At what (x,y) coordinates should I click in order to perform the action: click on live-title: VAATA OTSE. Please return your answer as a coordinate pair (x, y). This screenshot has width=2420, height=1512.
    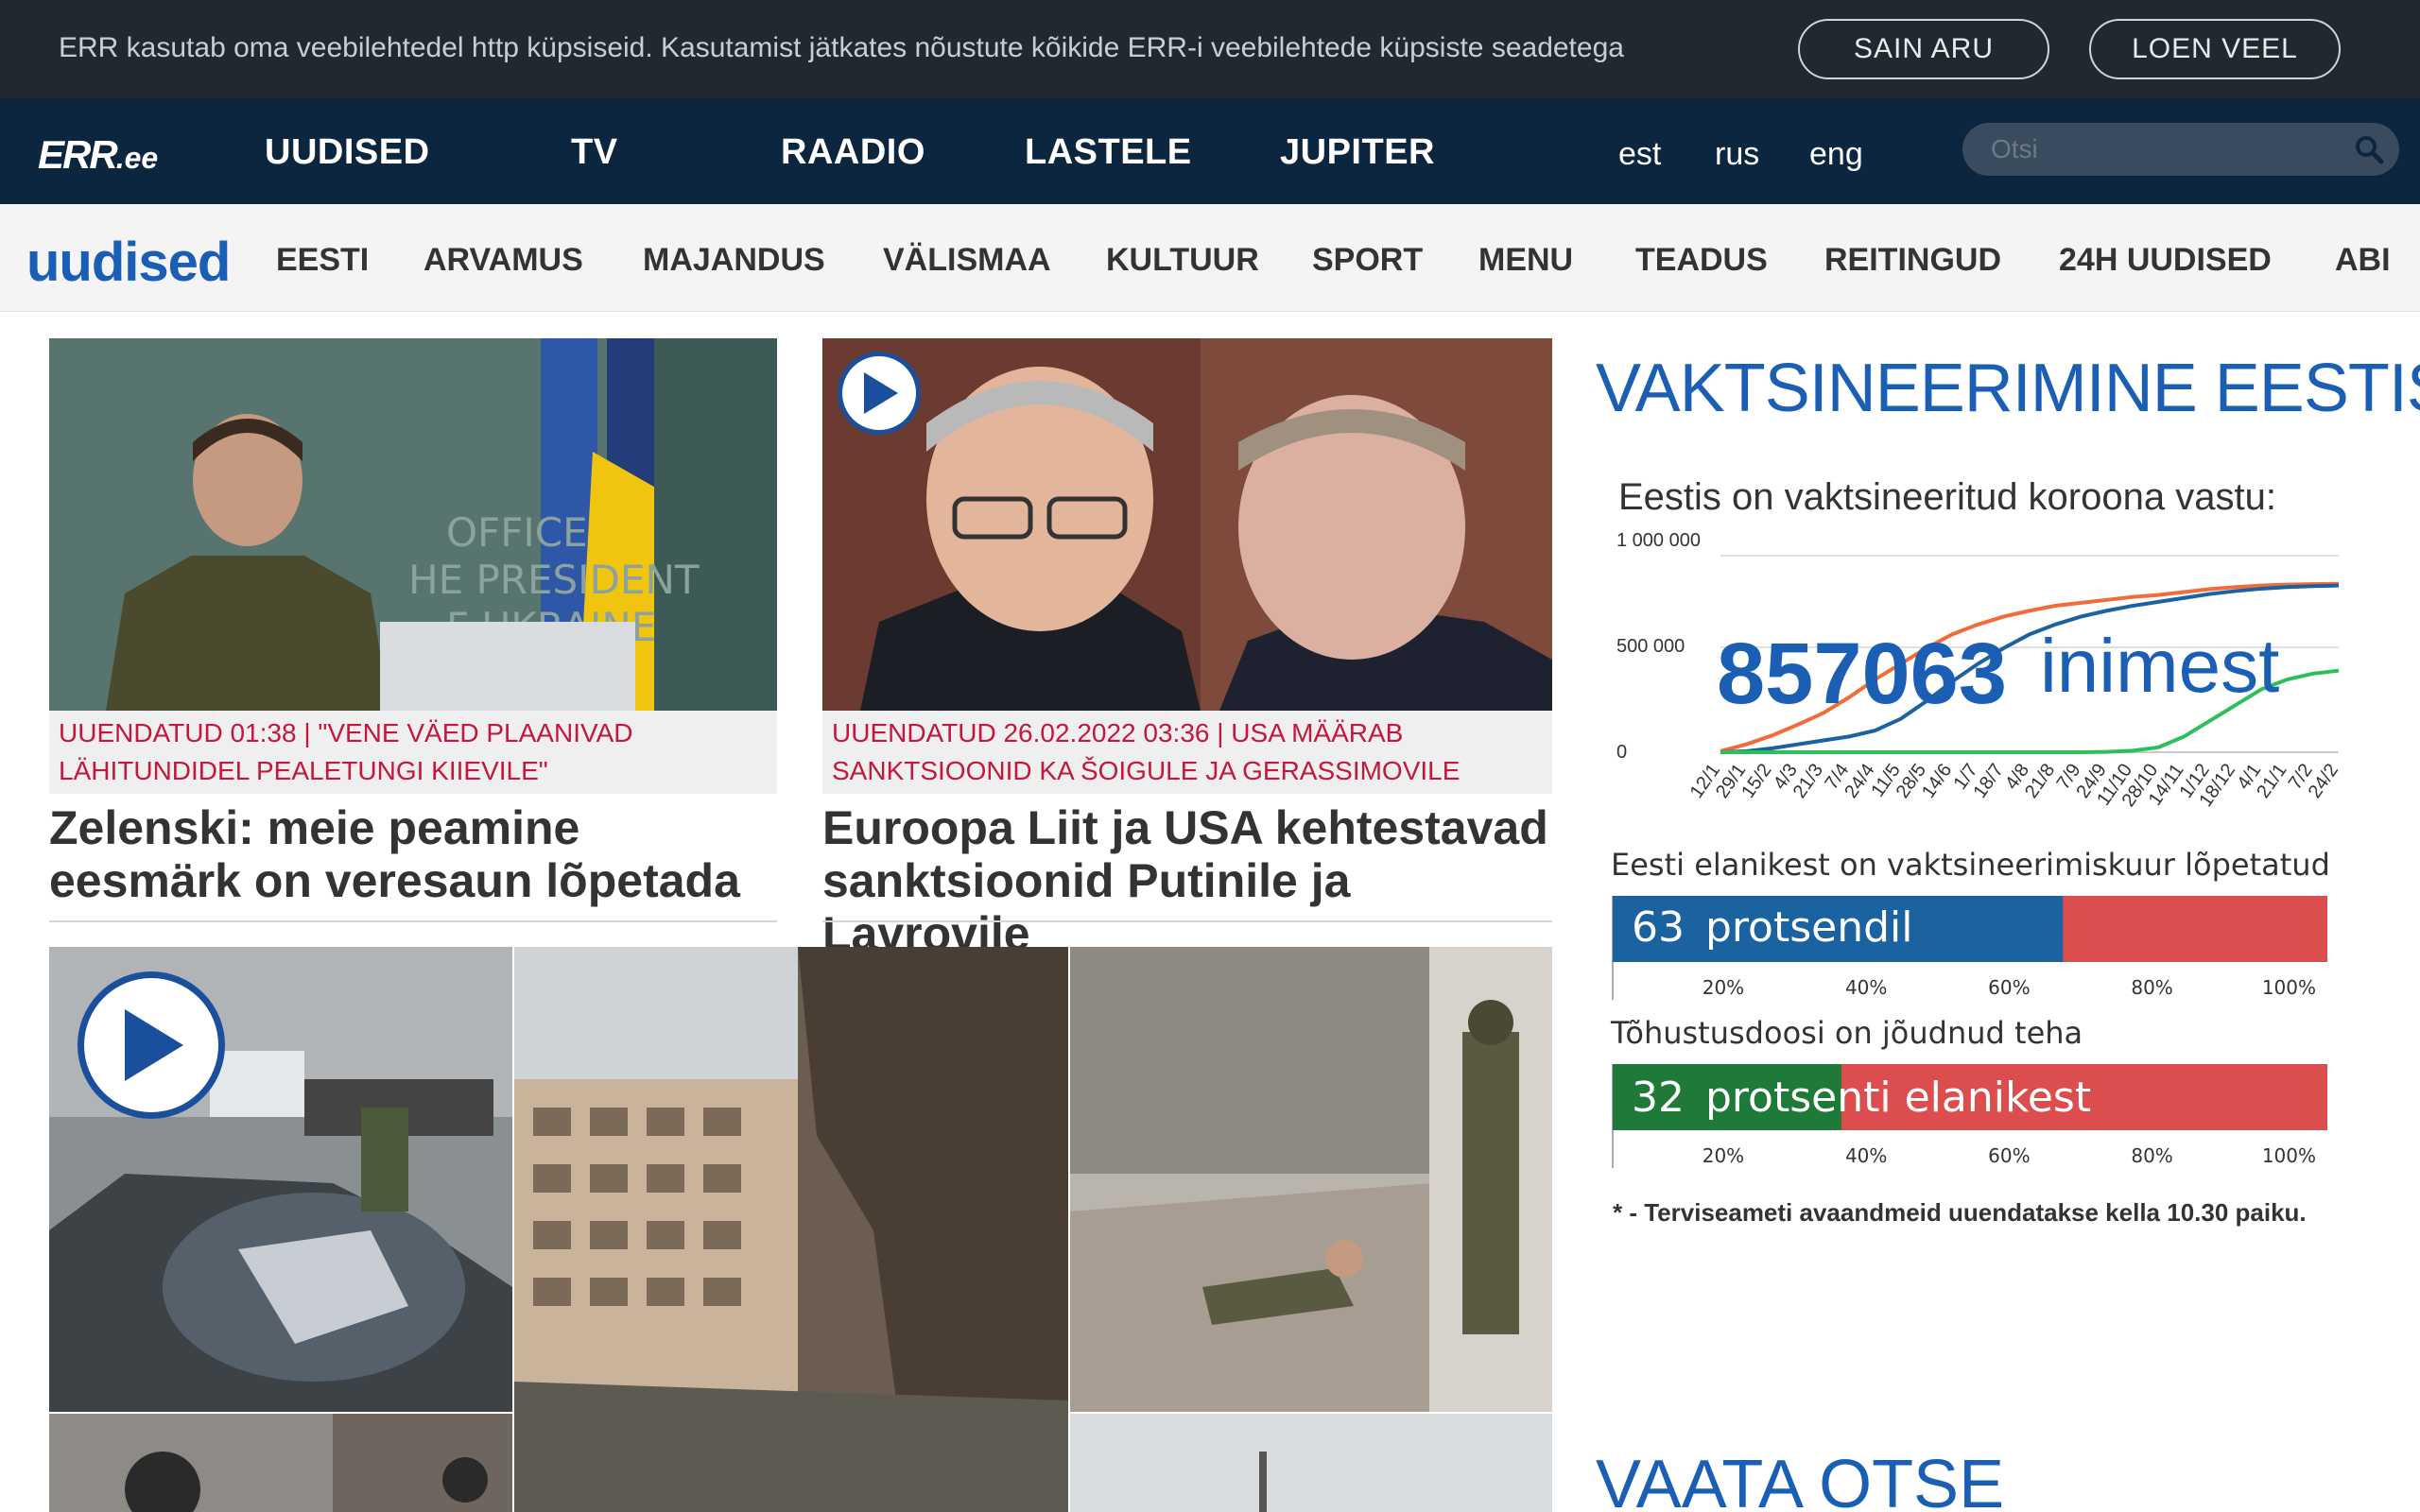
    Looking at the image, I should click on (1800, 1479).